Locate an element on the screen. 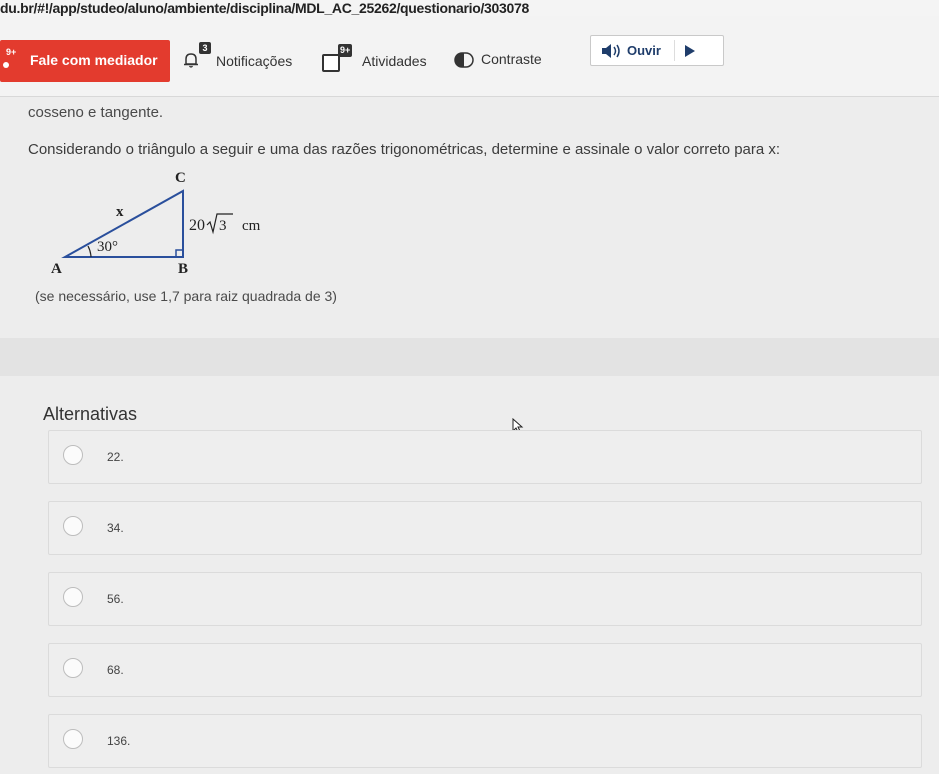 This screenshot has height=774, width=939. alternatives-title: Alternativas is located at coordinates (90, 414).